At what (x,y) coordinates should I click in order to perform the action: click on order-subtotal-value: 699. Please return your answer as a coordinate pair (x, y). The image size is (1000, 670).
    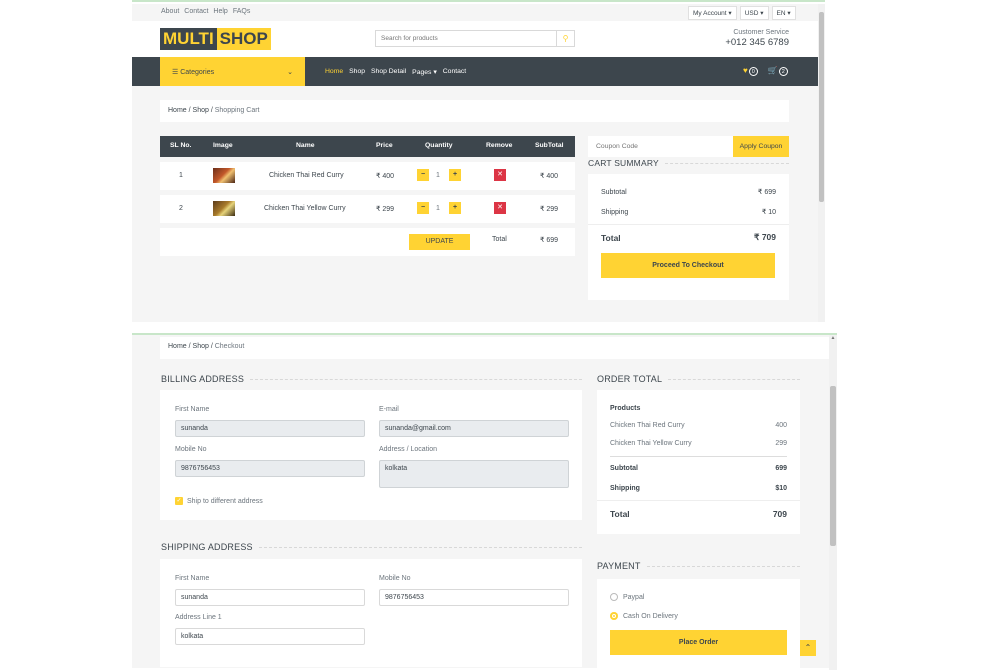
    Looking at the image, I should click on (781, 468).